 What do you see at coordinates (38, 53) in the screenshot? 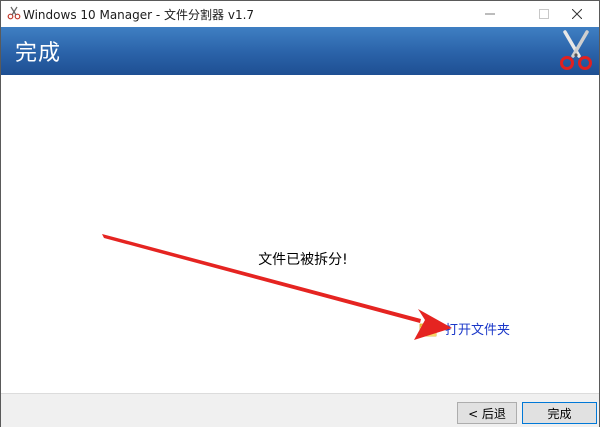
I see `page-title: 完成` at bounding box center [38, 53].